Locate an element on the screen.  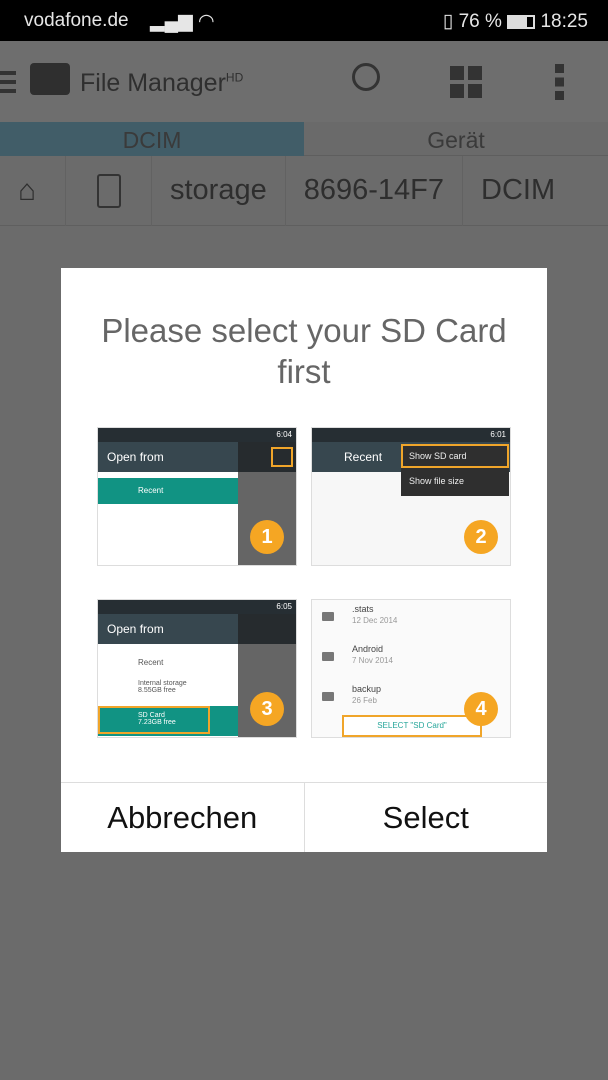
overflow-menu: Show SD card Show file size is located at coordinates (455, 470).